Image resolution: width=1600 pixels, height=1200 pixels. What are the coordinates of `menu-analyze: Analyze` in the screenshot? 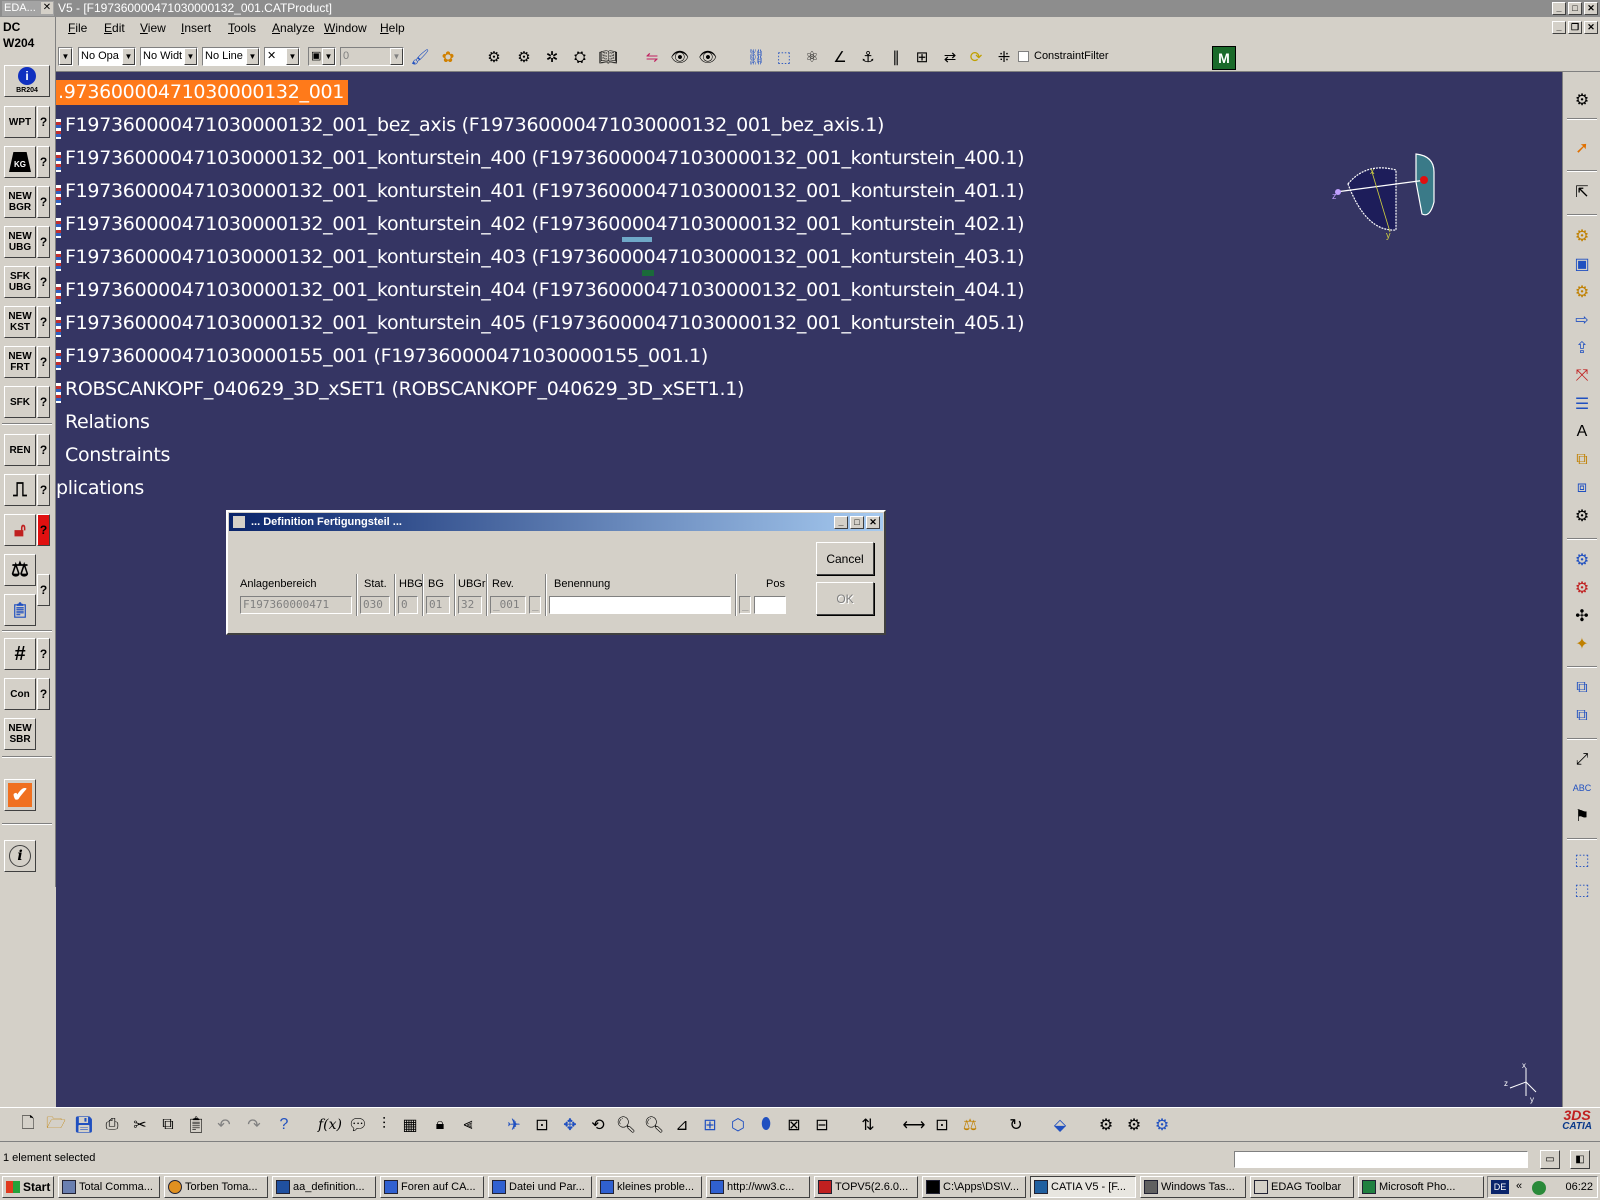 It's located at (293, 28).